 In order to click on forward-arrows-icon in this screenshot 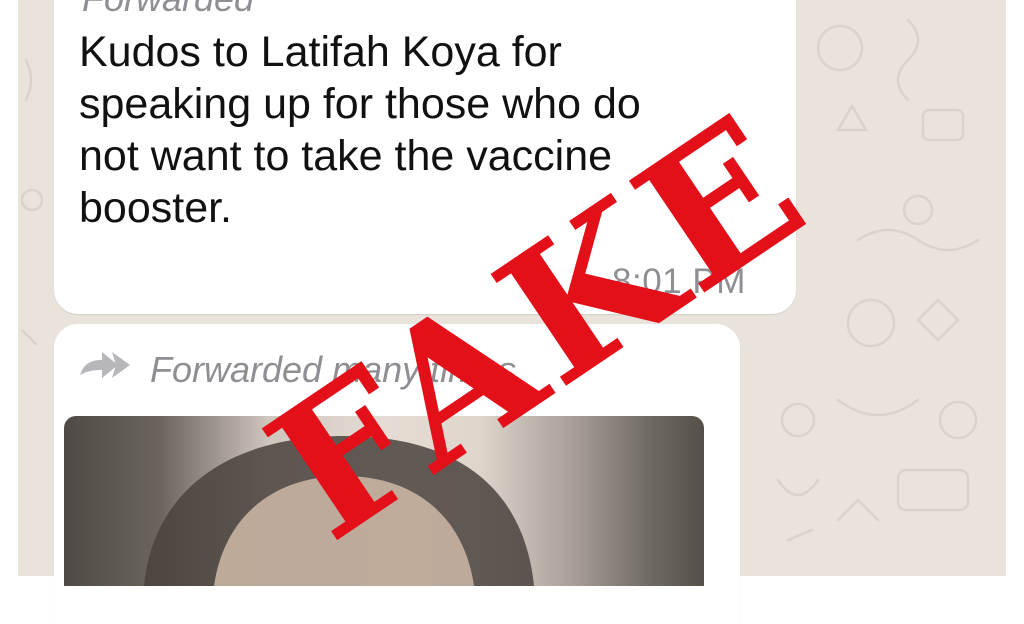, I will do `click(106, 370)`.